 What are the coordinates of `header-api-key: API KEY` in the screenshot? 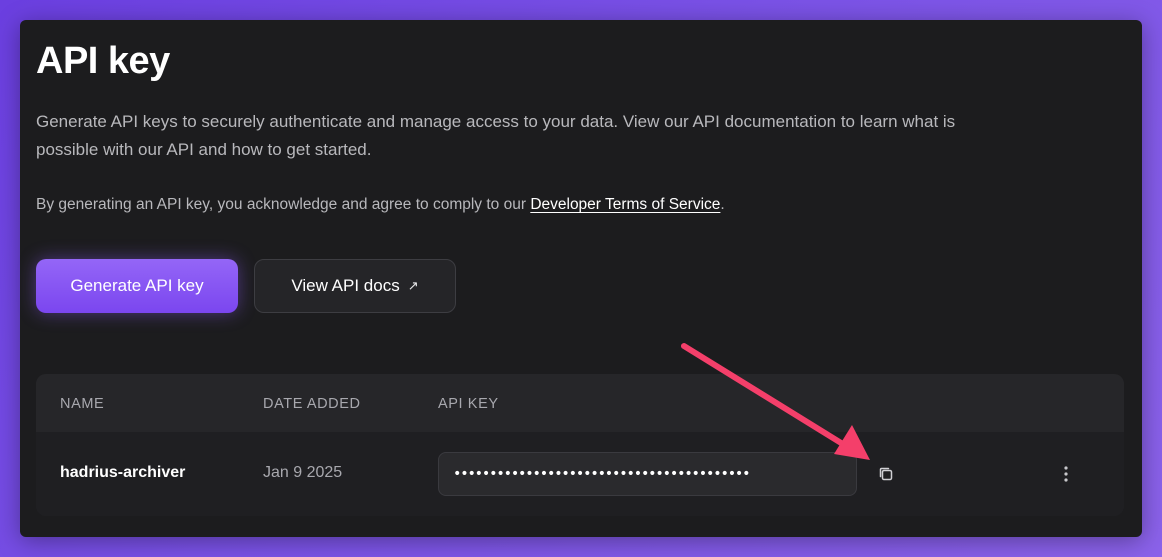 It's located at (468, 404).